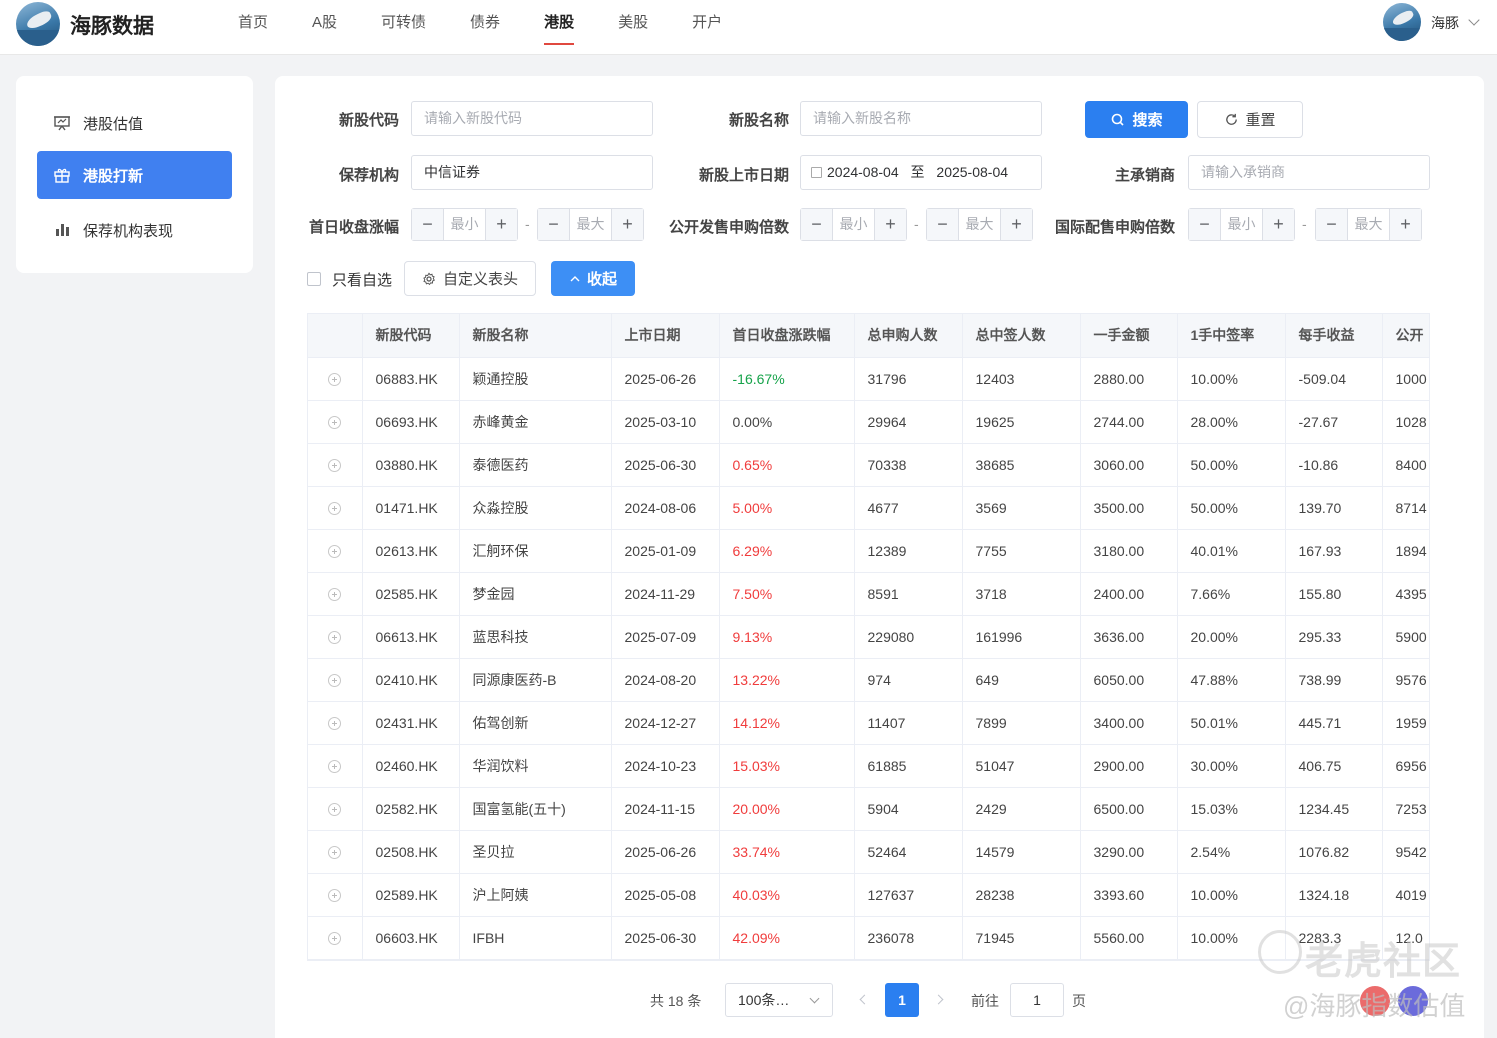 The height and width of the screenshot is (1038, 1497). I want to click on column-header: 总中签人数, so click(1021, 336).